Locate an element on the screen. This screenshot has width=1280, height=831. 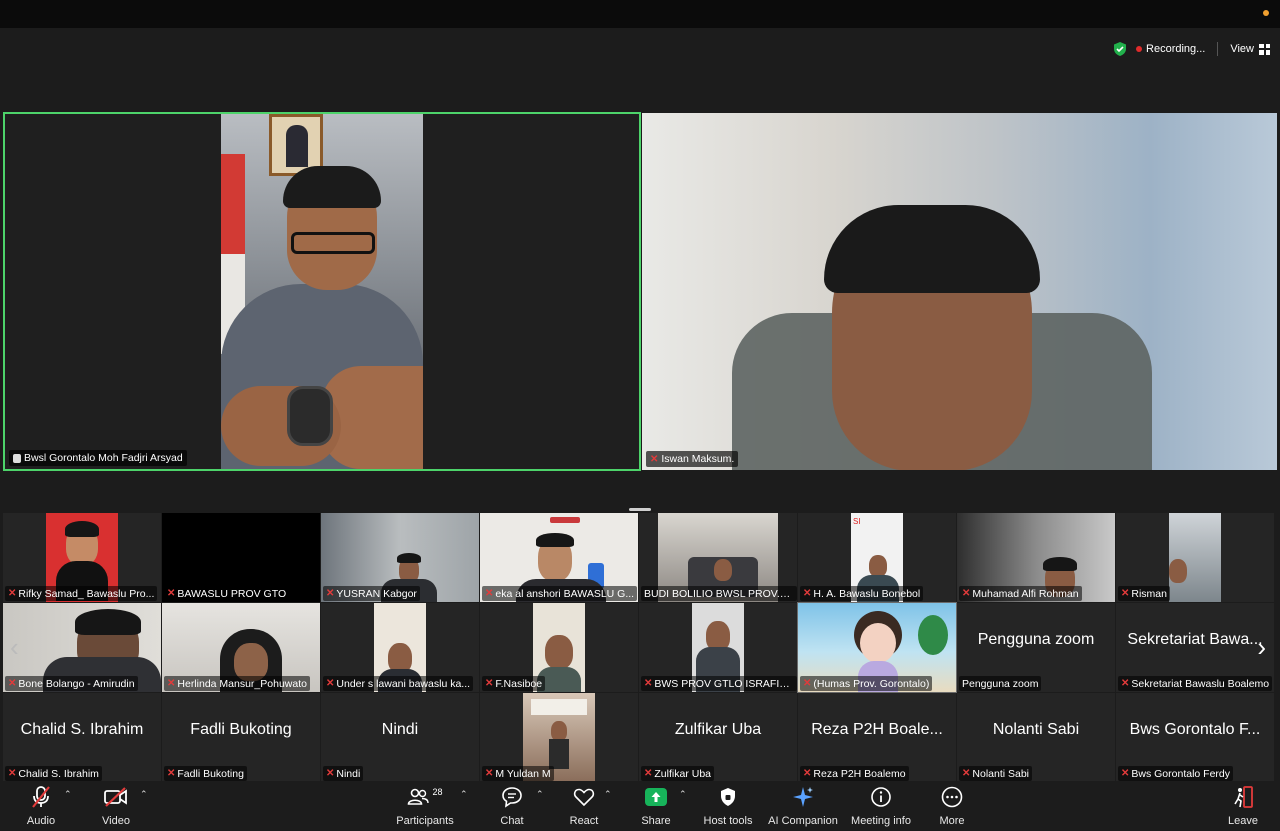
participants-options-chevron-up-icon: ⌃ is located at coordinates (464, 794).